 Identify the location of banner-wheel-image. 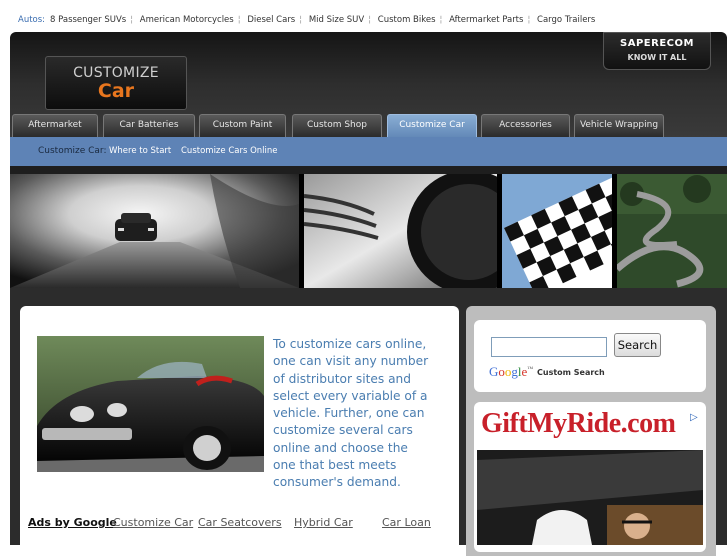
(400, 231).